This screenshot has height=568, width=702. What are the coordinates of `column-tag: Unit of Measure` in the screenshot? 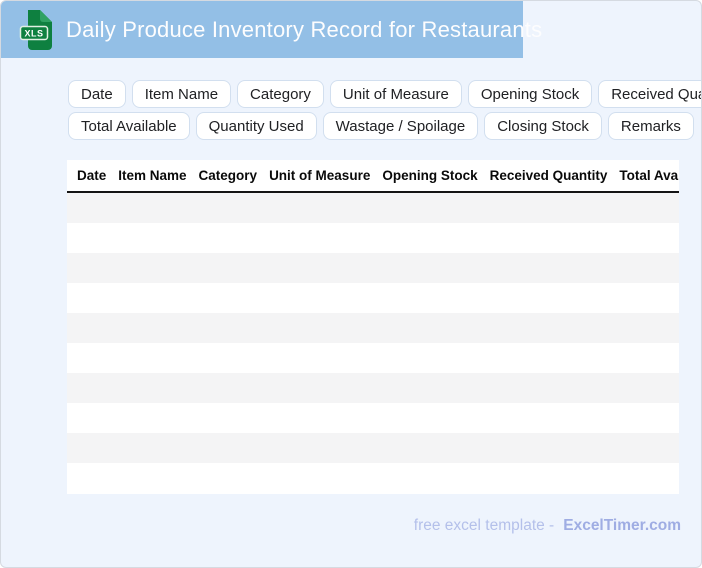 It's located at (395, 94).